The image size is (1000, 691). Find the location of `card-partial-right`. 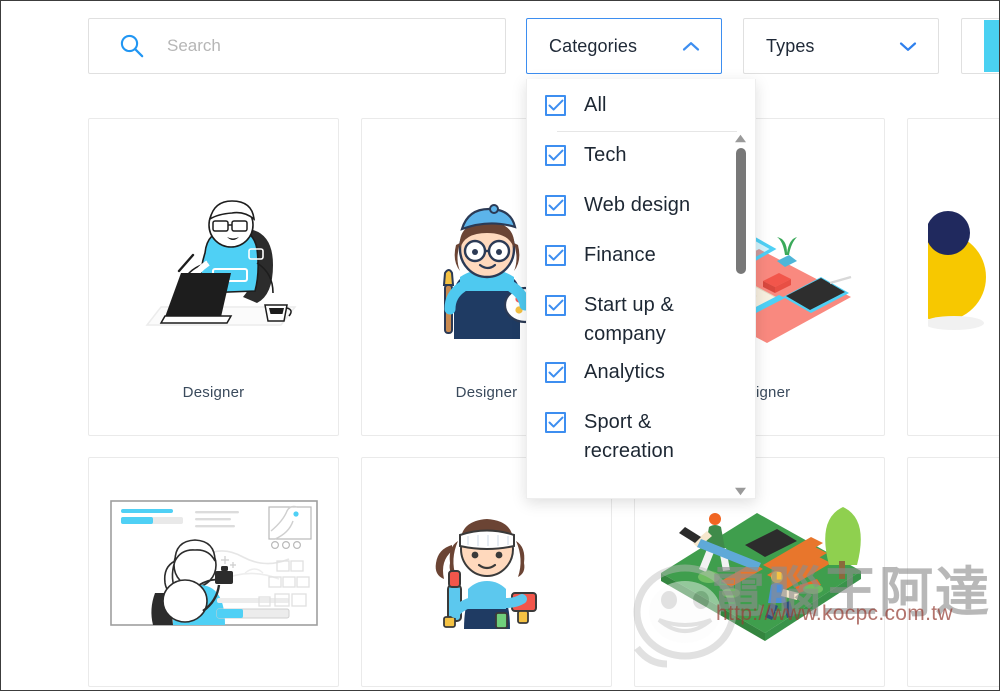

card-partial-right is located at coordinates (953, 277).